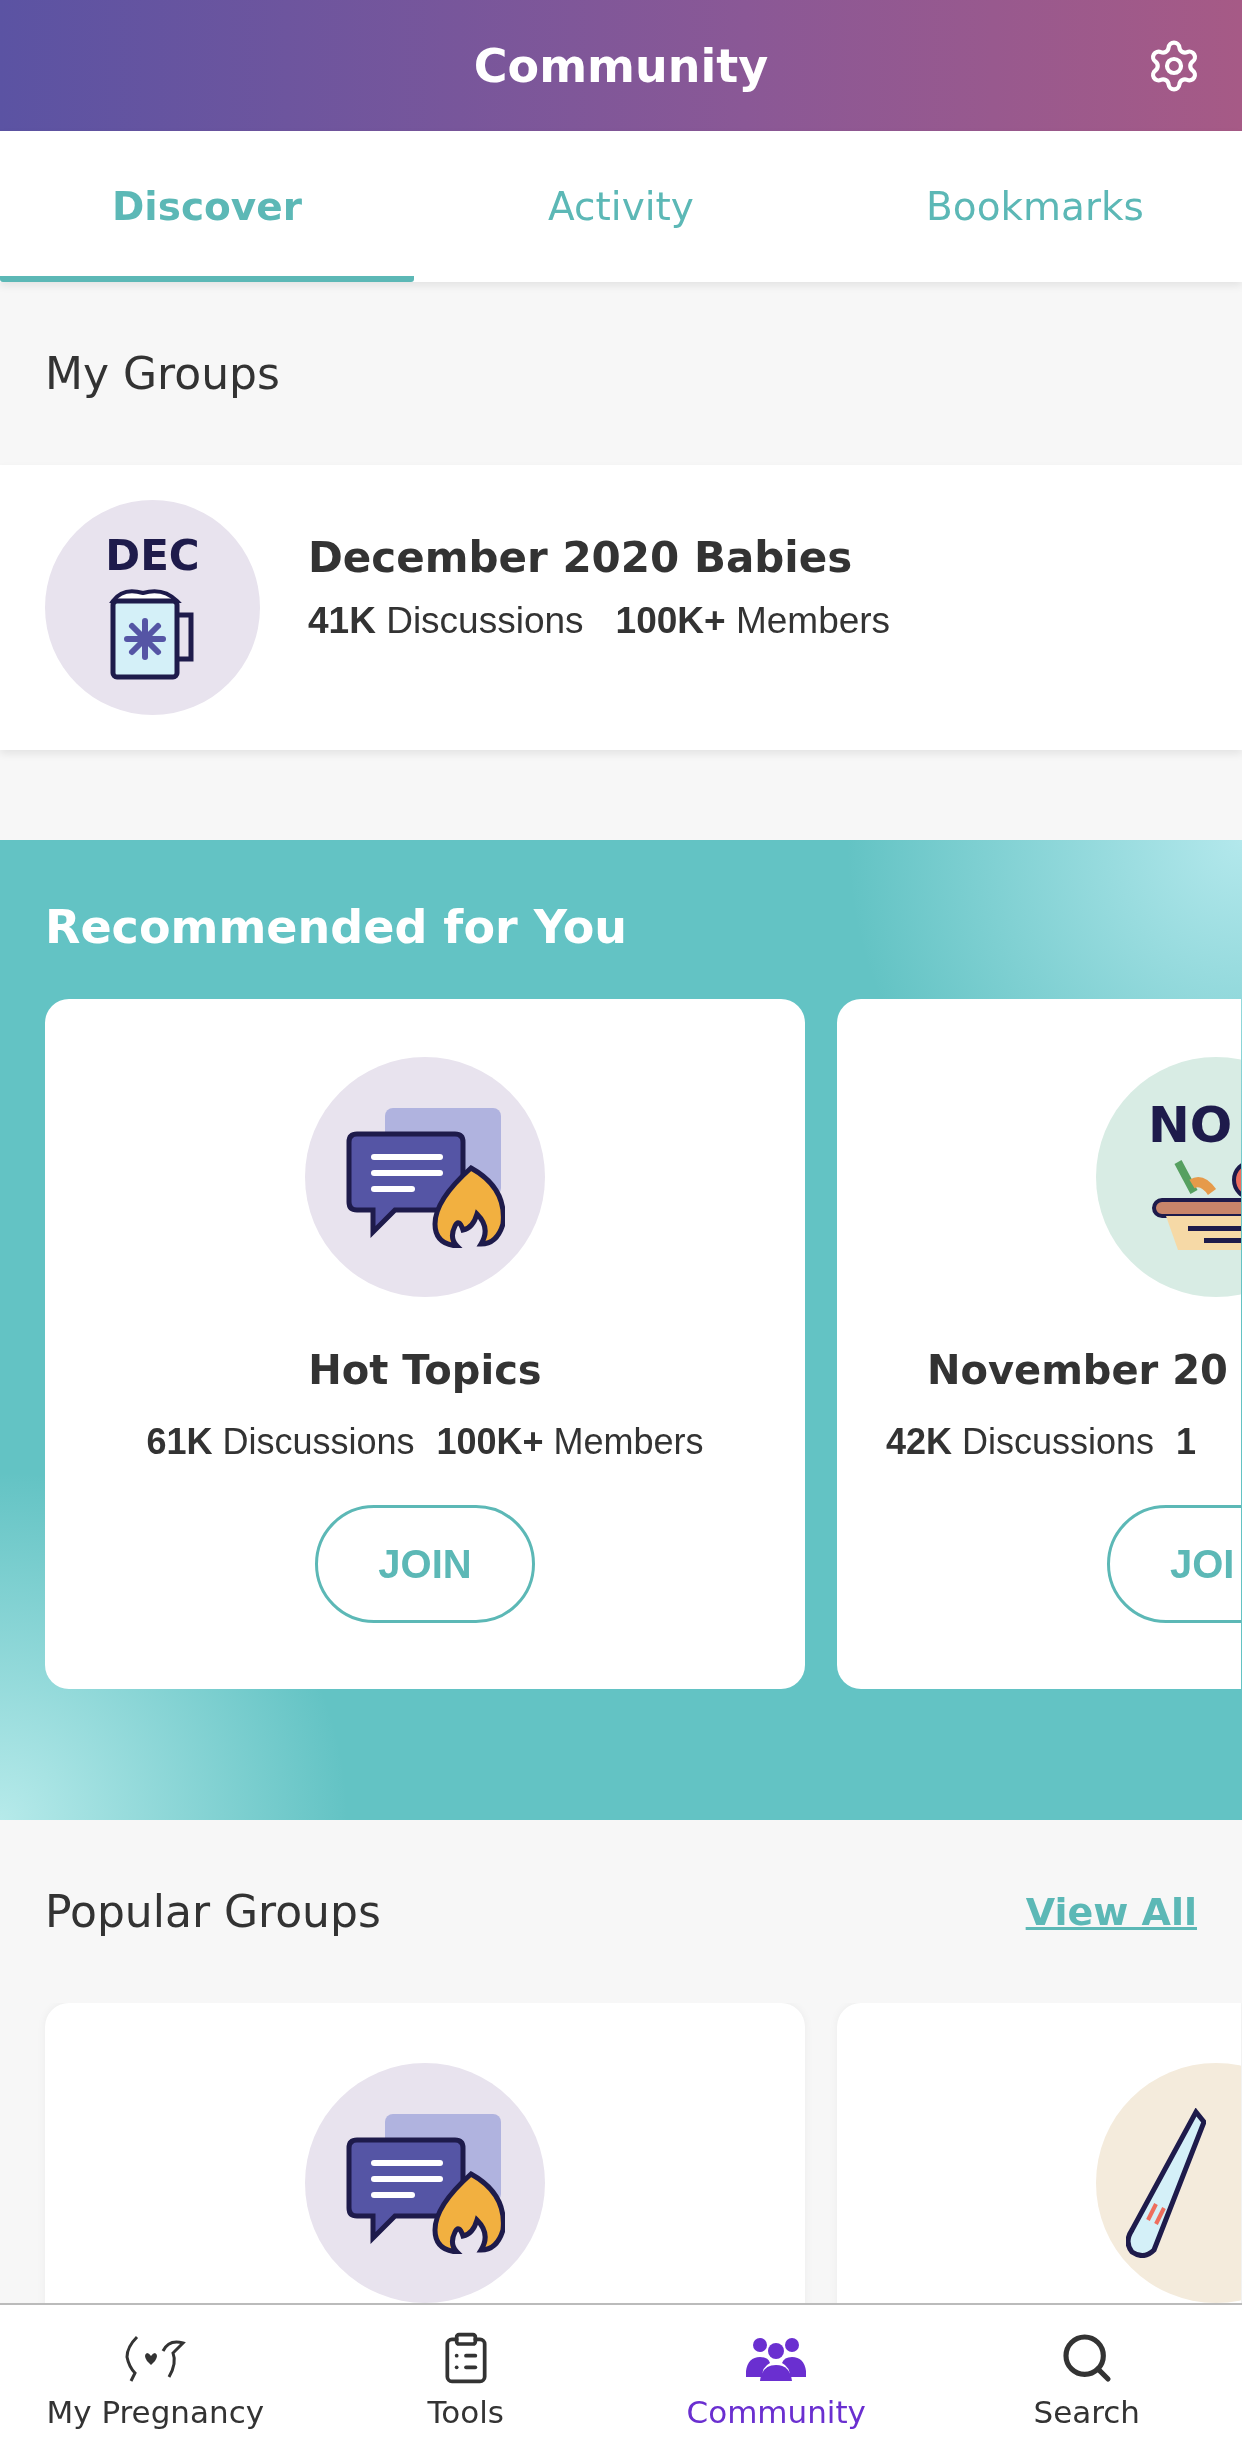  What do you see at coordinates (152, 555) in the screenshot?
I see `month-label: DEC` at bounding box center [152, 555].